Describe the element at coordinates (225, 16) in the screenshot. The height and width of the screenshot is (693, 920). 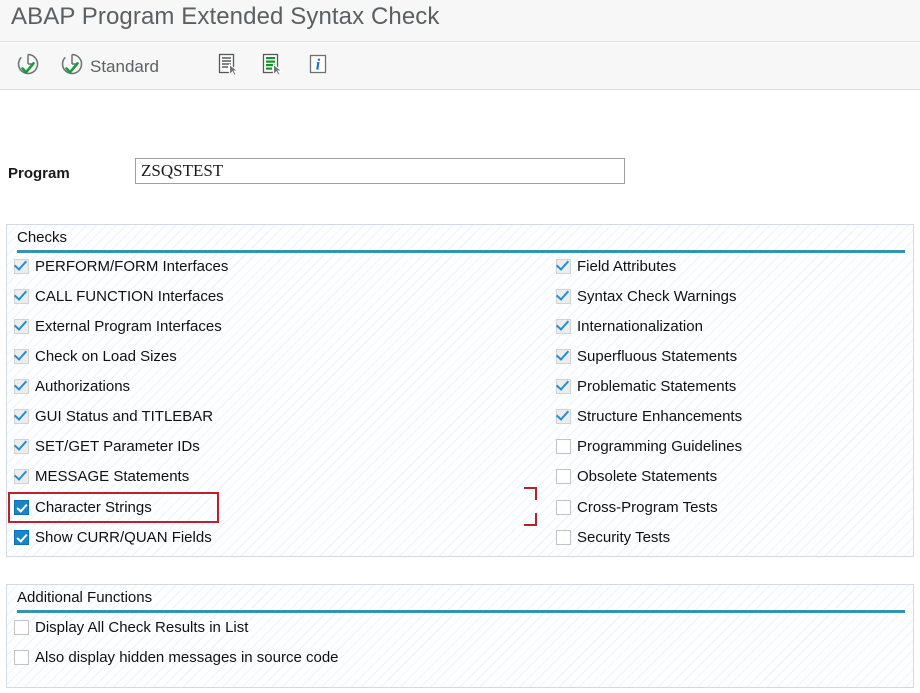
I see `page-title: ABAP Program Extended Syntax Check` at that location.